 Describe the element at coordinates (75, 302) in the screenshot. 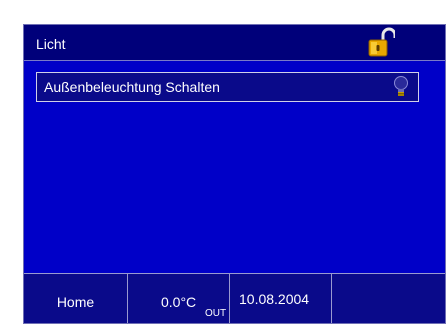

I see `home-label: Home` at that location.